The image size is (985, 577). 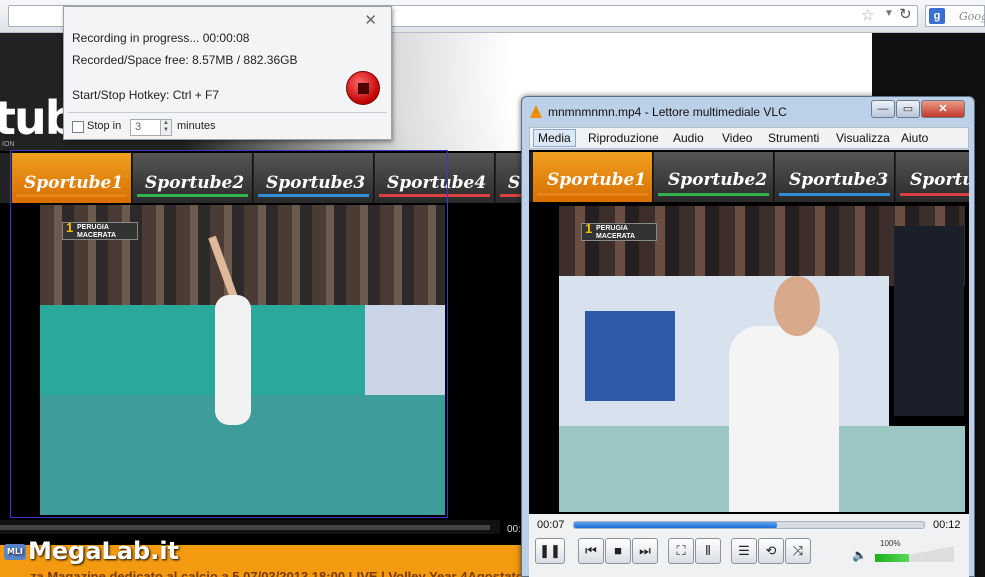 I want to click on site-tab-sportube2: Sportube2, so click(x=193, y=178).